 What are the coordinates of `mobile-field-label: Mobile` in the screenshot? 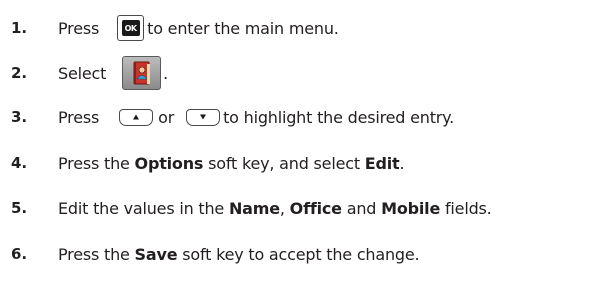 It's located at (411, 208).